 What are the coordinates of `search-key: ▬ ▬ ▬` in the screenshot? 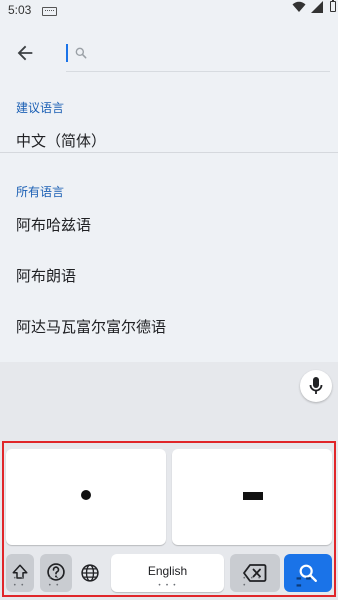 It's located at (308, 573).